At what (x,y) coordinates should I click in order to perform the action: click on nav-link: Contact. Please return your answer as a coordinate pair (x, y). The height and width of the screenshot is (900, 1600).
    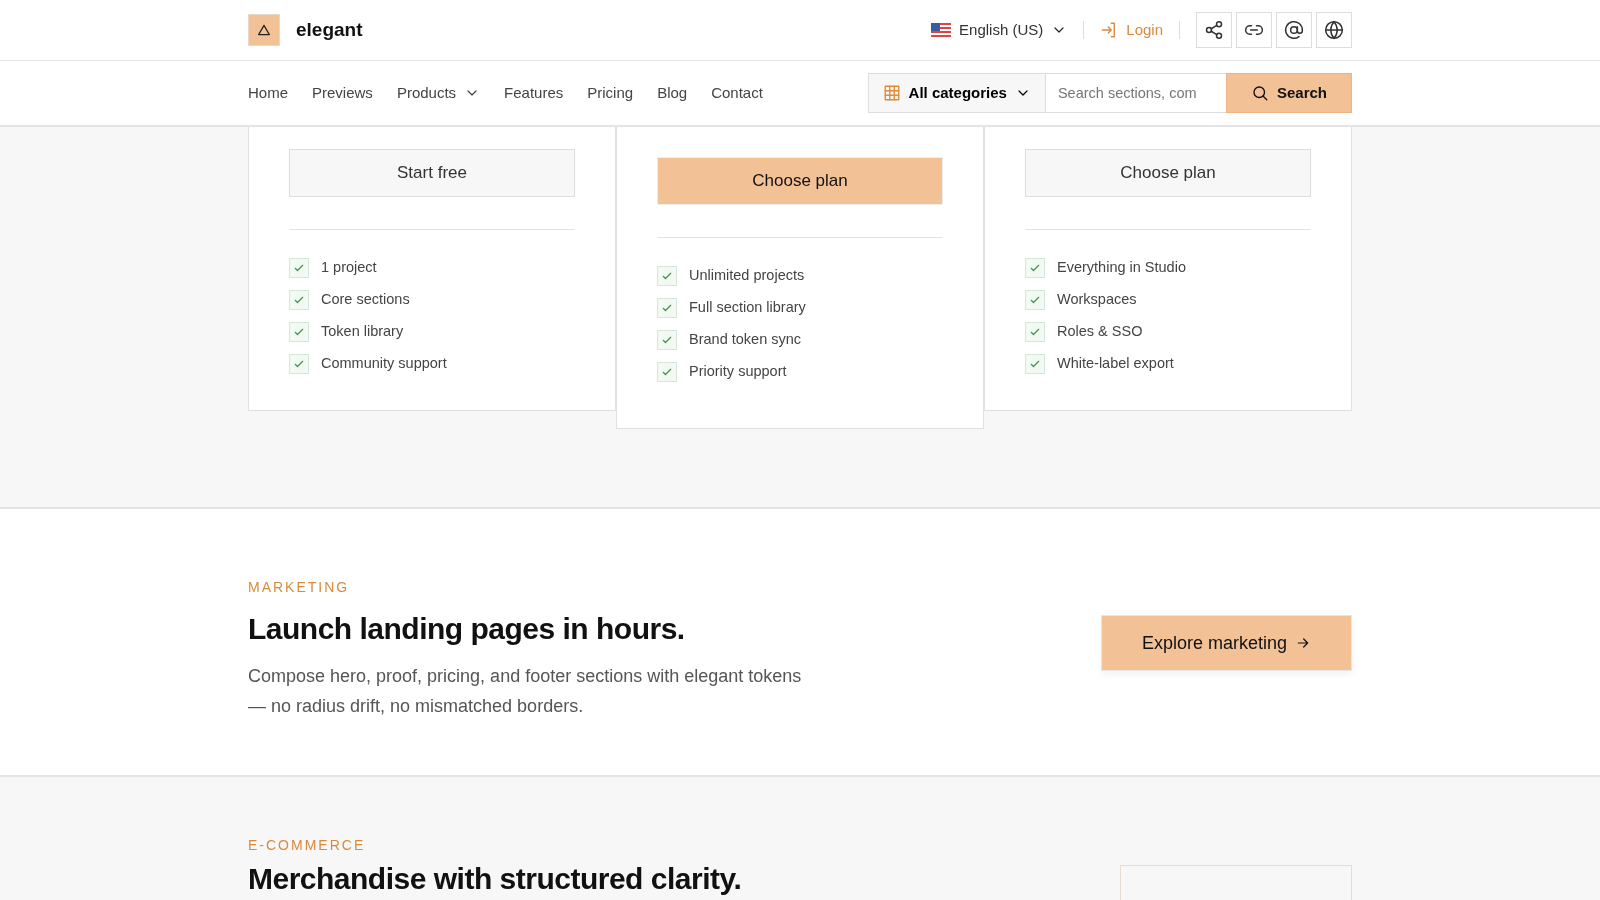
    Looking at the image, I should click on (737, 93).